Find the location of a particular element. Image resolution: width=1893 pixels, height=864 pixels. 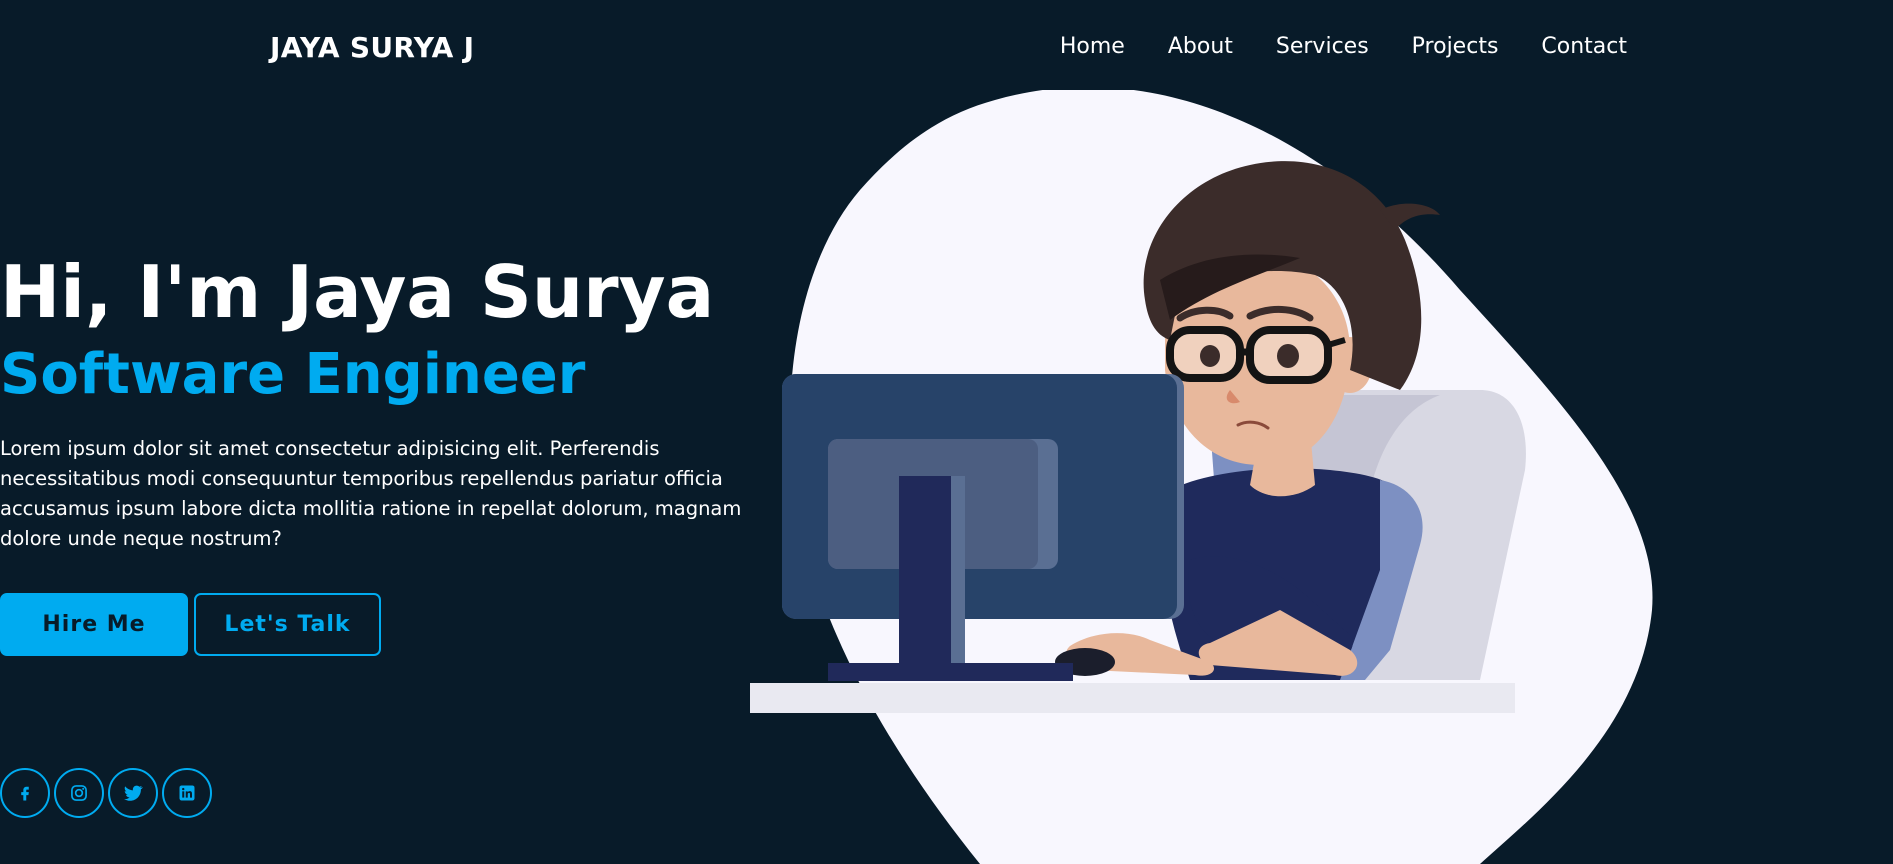

hero-role: Software Engineer is located at coordinates (293, 374).